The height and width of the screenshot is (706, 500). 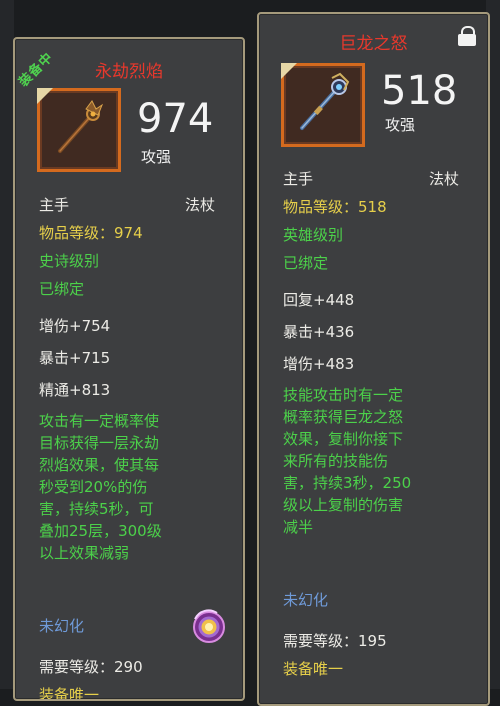 What do you see at coordinates (209, 627) in the screenshot?
I see `transmog-orb-icon` at bounding box center [209, 627].